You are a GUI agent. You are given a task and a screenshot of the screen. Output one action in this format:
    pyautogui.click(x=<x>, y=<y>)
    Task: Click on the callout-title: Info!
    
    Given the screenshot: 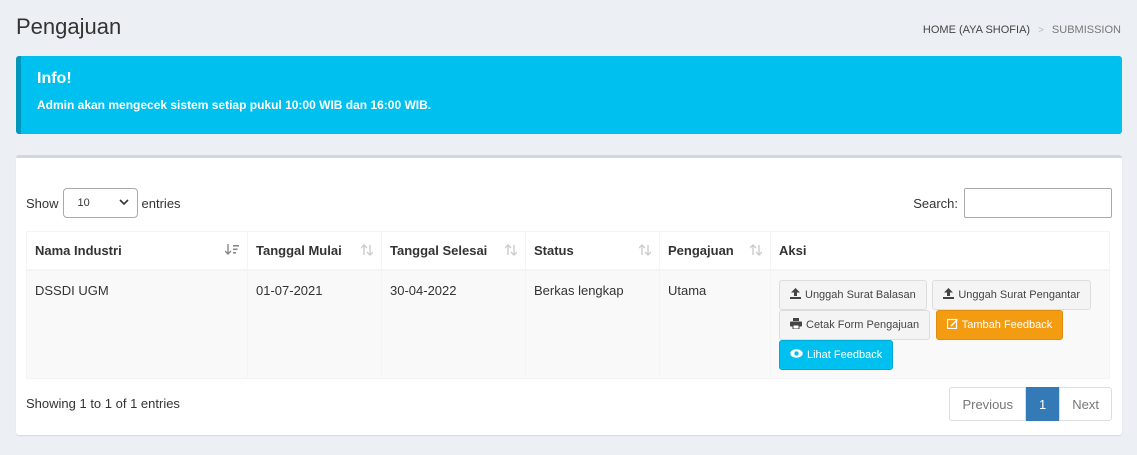 What is the action you would take?
    pyautogui.click(x=54, y=78)
    